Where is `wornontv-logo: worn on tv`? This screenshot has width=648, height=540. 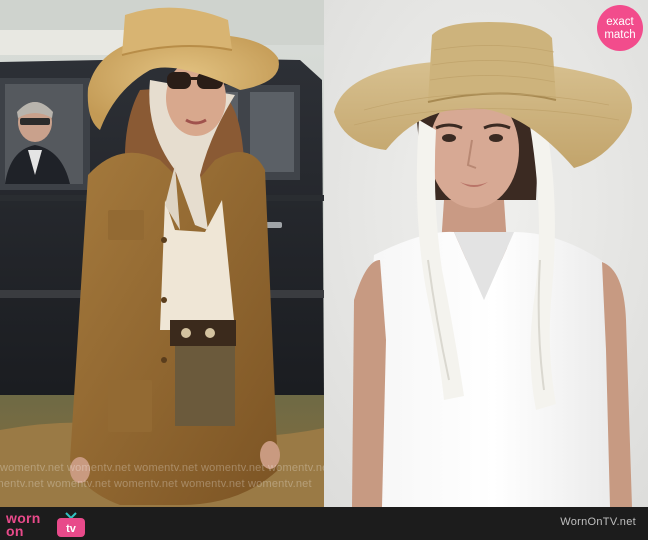 wornontv-logo: worn on tv is located at coordinates (46, 524).